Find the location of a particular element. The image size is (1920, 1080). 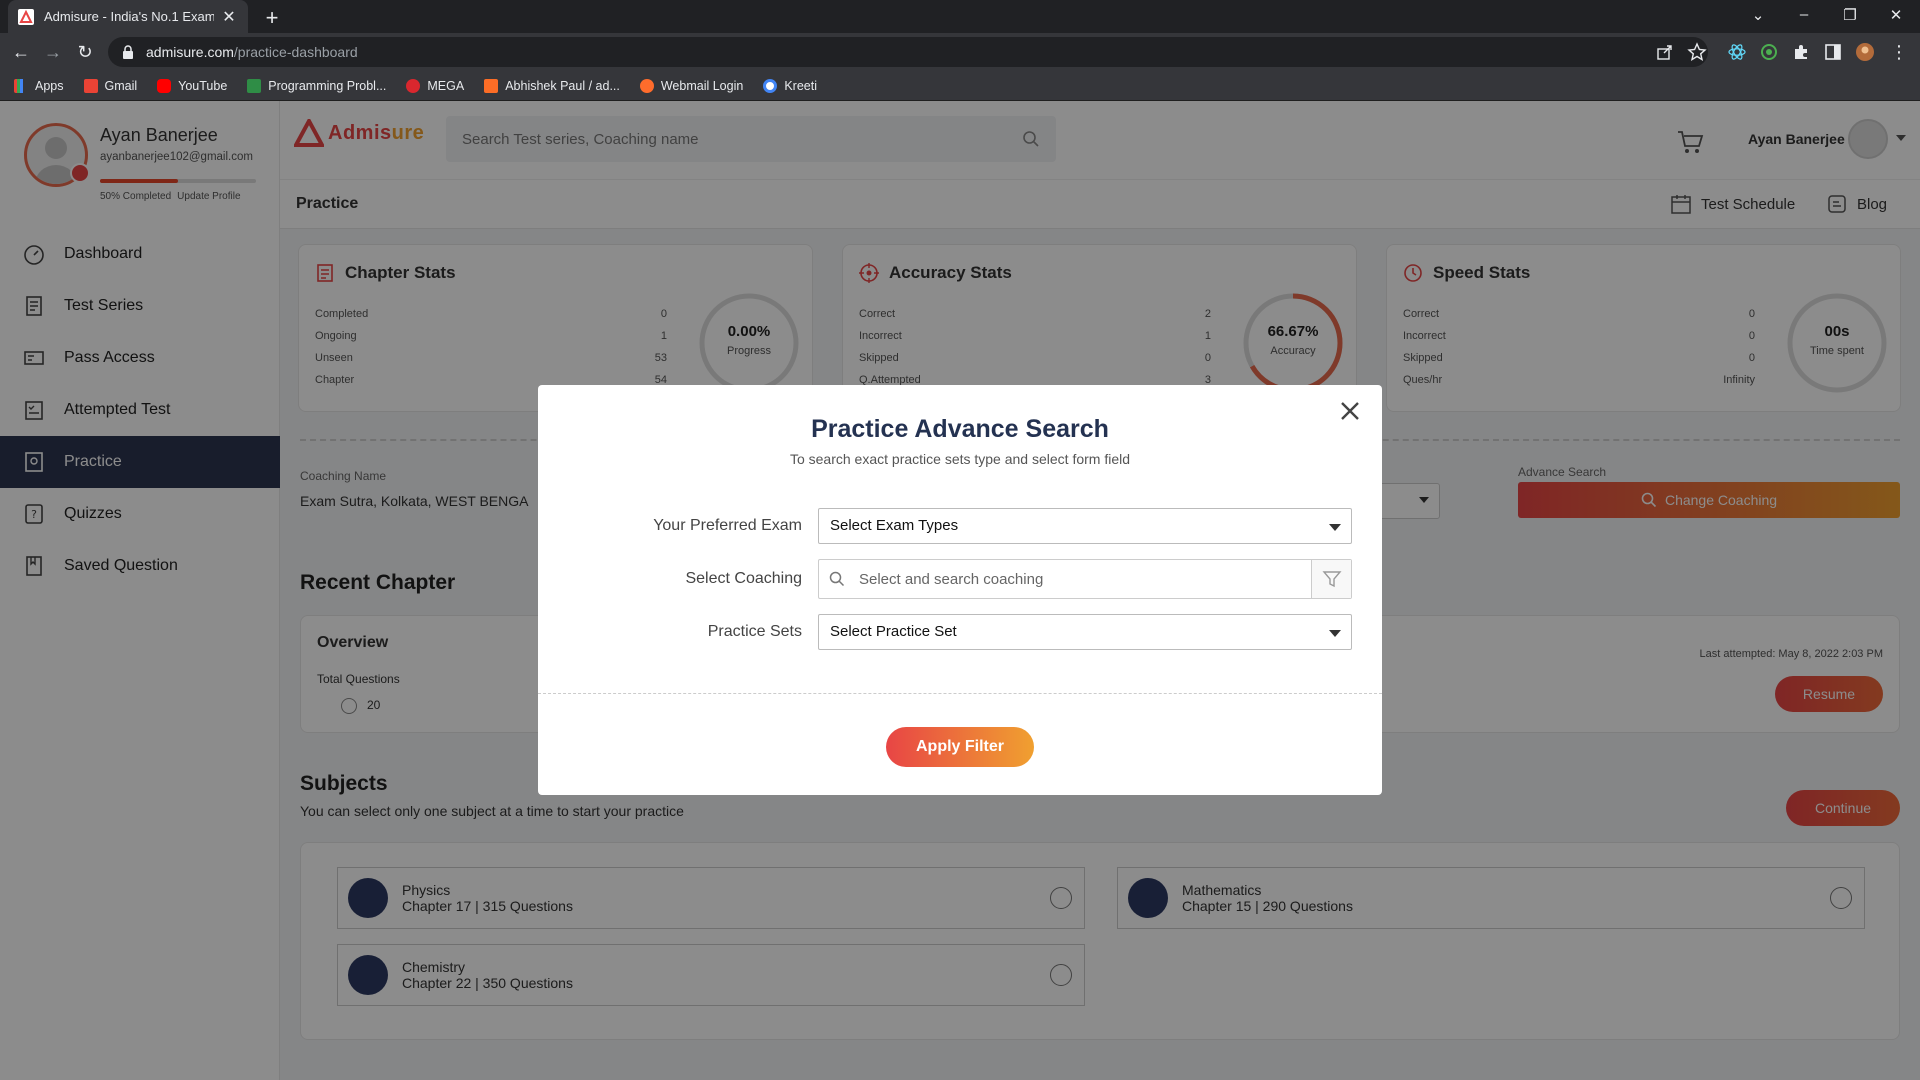

forward-icon: → is located at coordinates (53, 52).